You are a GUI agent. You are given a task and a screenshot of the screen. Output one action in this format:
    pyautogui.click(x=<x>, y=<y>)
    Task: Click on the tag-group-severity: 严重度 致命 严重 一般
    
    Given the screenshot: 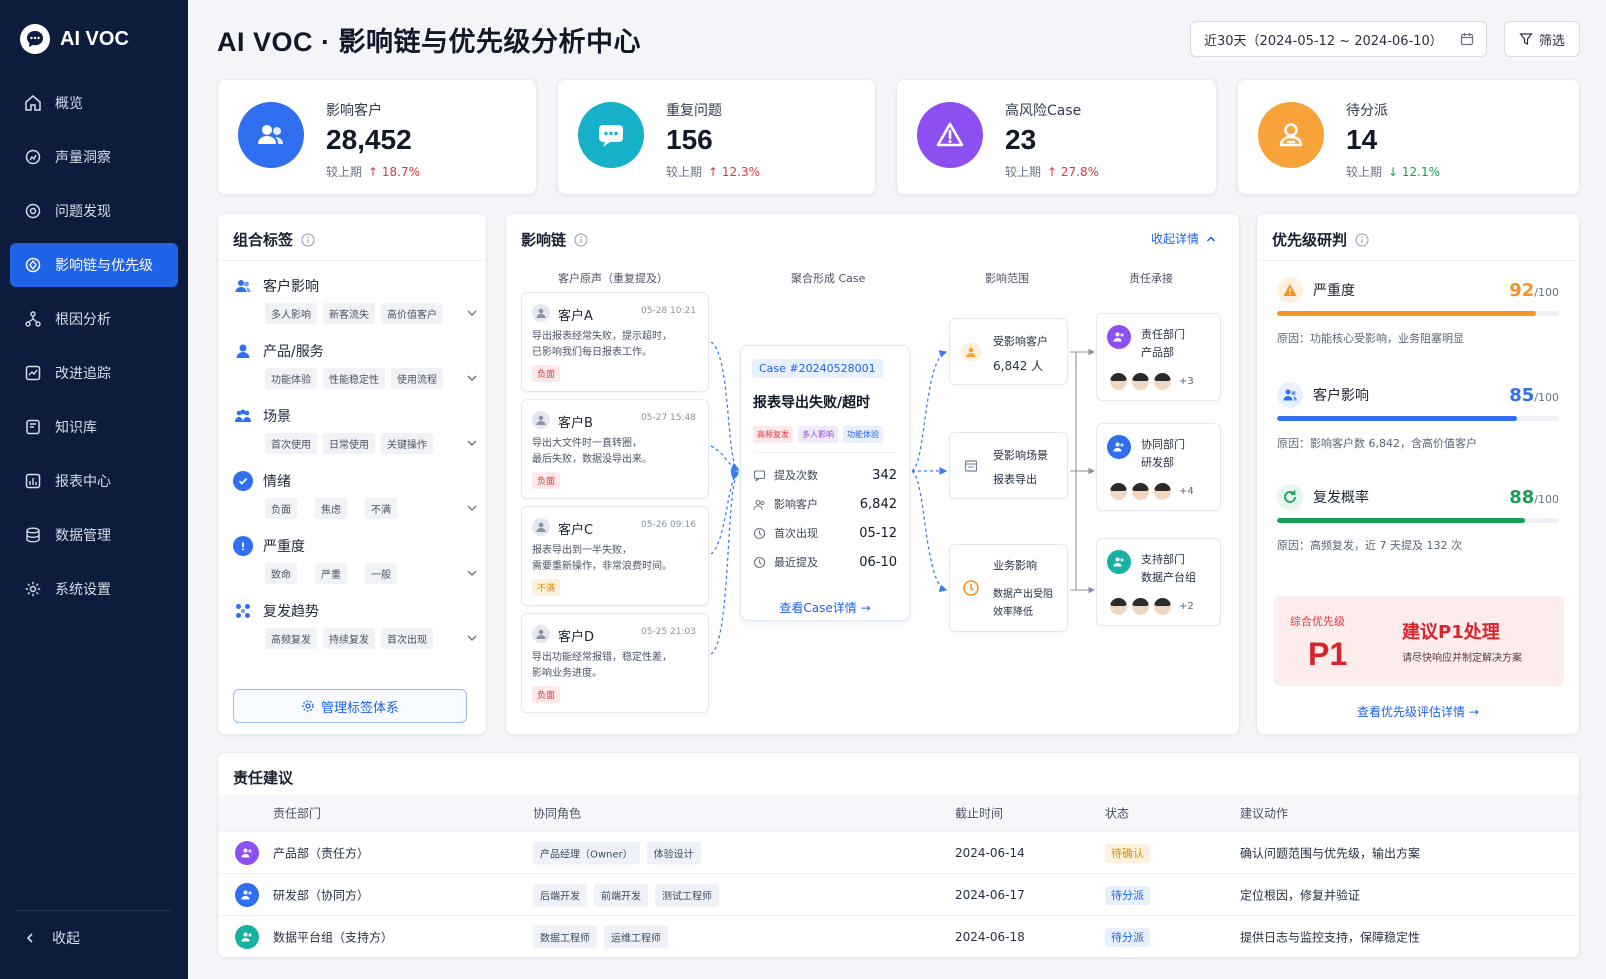 What is the action you would take?
    pyautogui.click(x=356, y=560)
    